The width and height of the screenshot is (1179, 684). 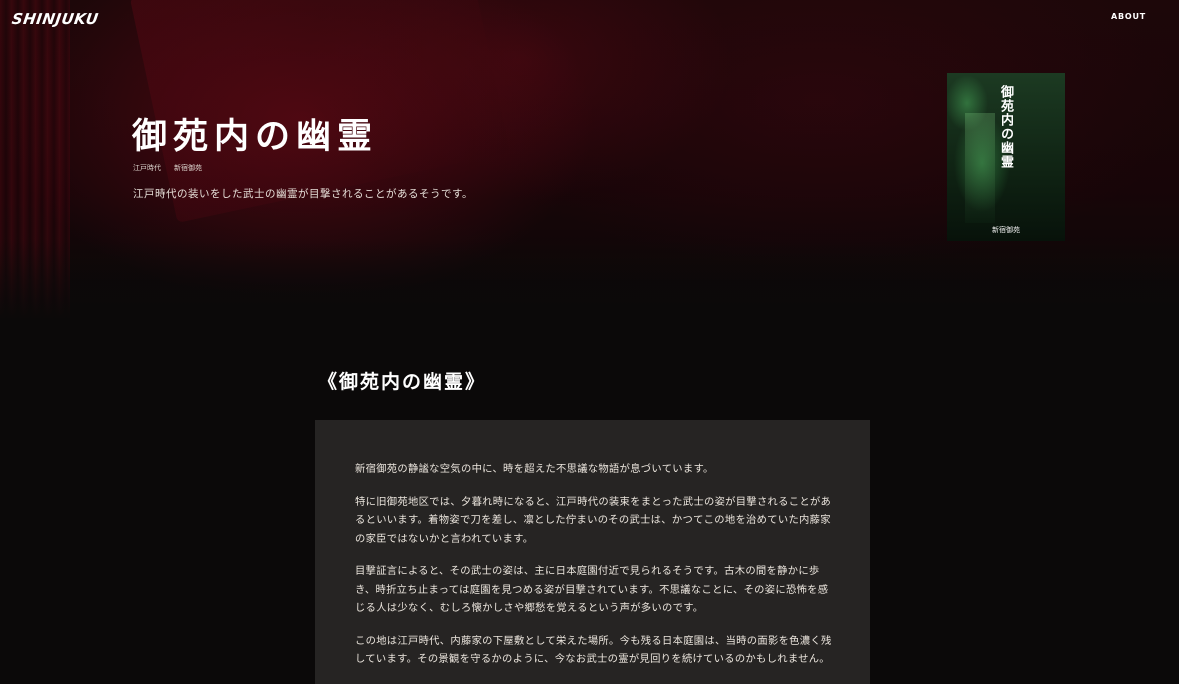 What do you see at coordinates (55, 19) in the screenshot?
I see `site-logo: SHINJUKU` at bounding box center [55, 19].